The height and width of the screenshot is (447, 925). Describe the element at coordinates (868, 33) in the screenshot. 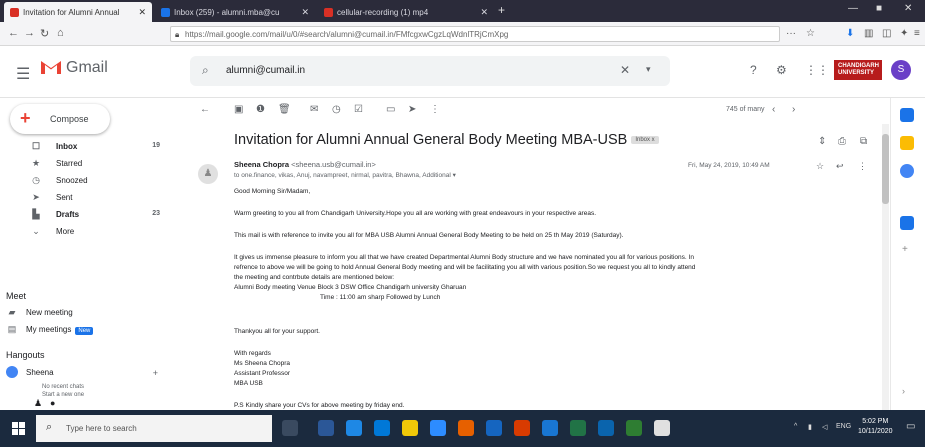

I see `library-icon: ▥` at that location.